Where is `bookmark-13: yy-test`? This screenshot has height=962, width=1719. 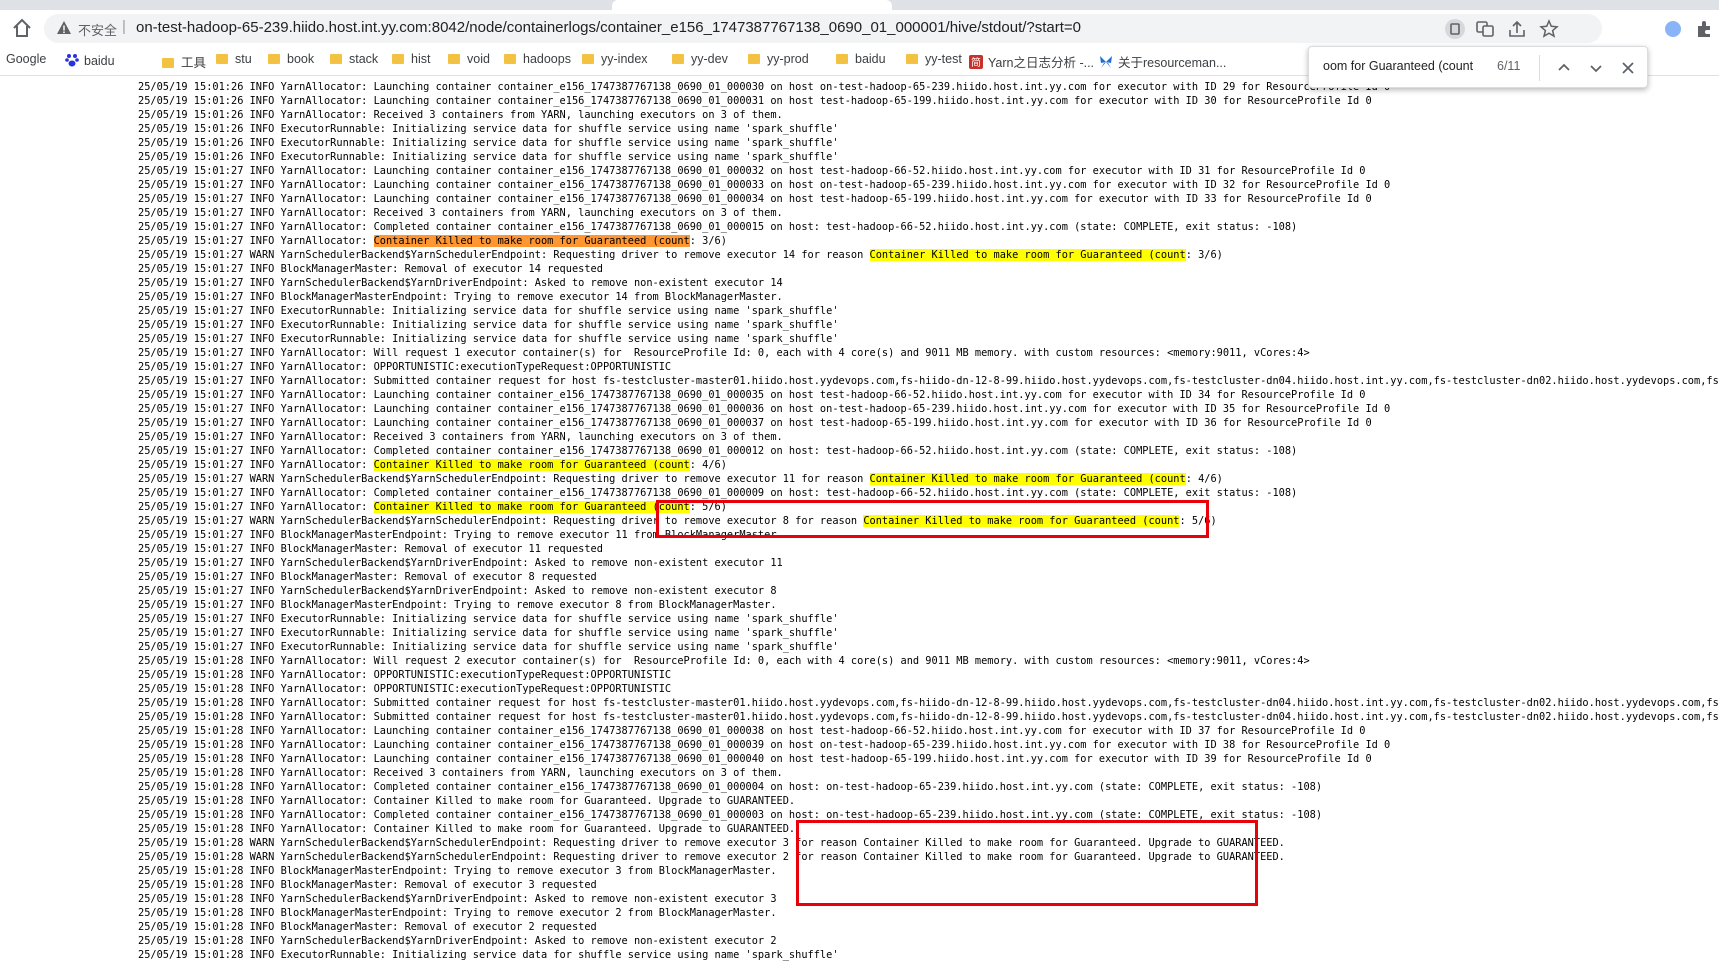
bookmark-13: yy-test is located at coordinates (934, 61).